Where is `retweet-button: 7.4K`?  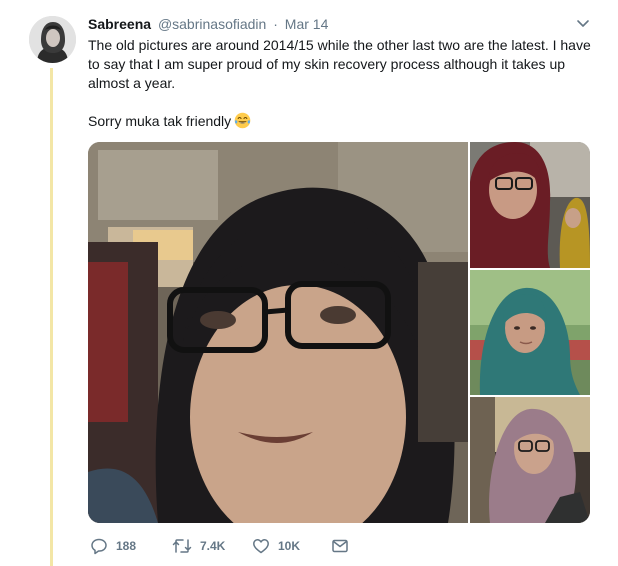 retweet-button: 7.4K is located at coordinates (198, 546).